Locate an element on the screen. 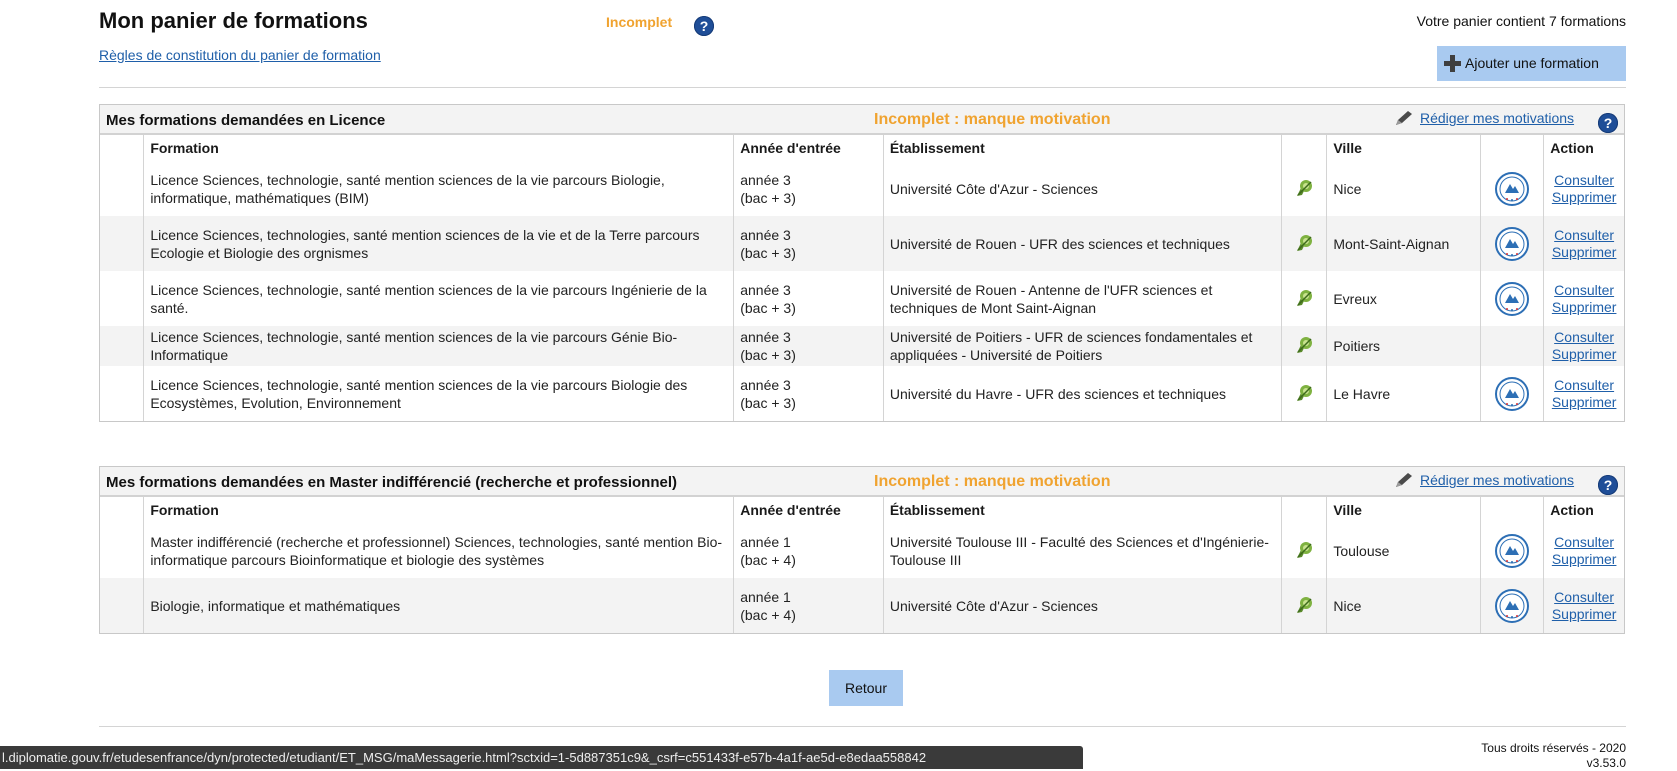  header-blank is located at coordinates (122, 148).